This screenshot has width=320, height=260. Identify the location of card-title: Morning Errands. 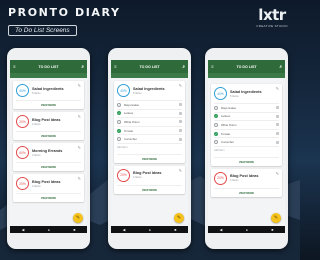
(47, 150).